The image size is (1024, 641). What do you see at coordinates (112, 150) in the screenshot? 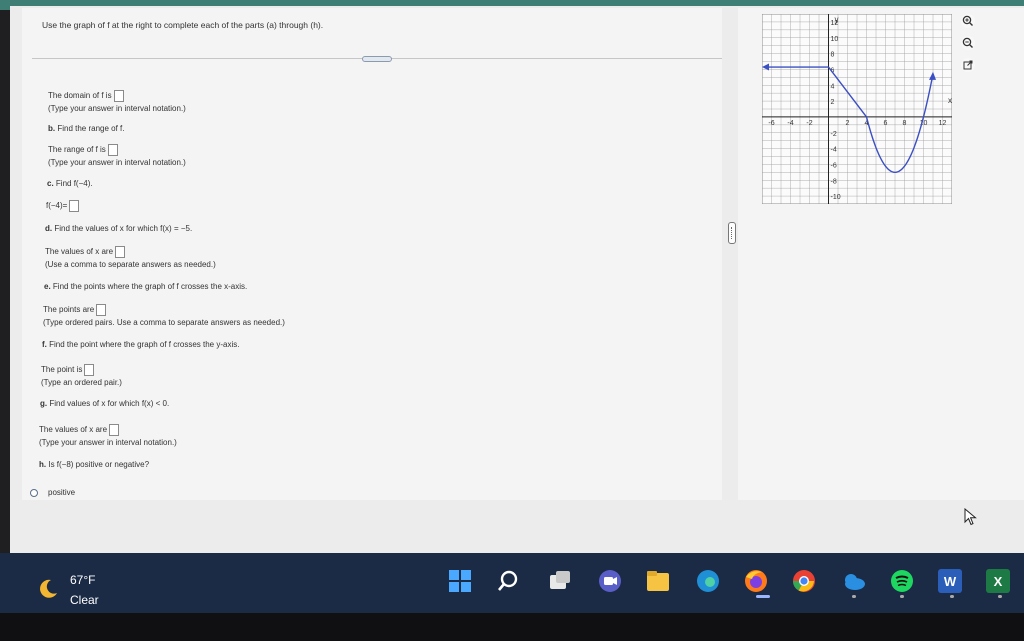
I see `range-input` at bounding box center [112, 150].